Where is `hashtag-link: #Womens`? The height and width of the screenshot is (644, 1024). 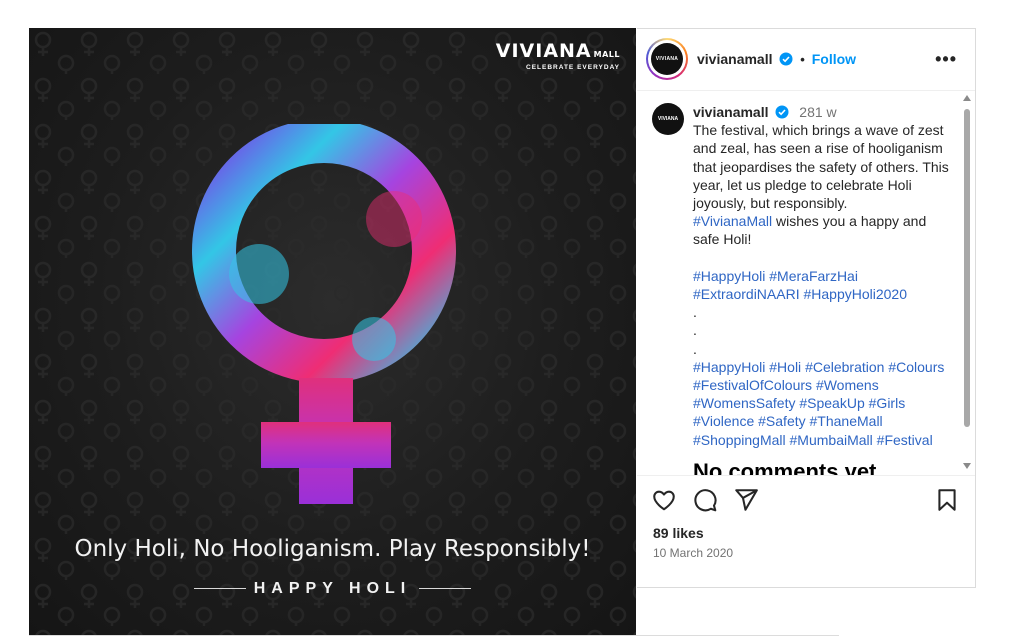
hashtag-link: #Womens is located at coordinates (847, 385).